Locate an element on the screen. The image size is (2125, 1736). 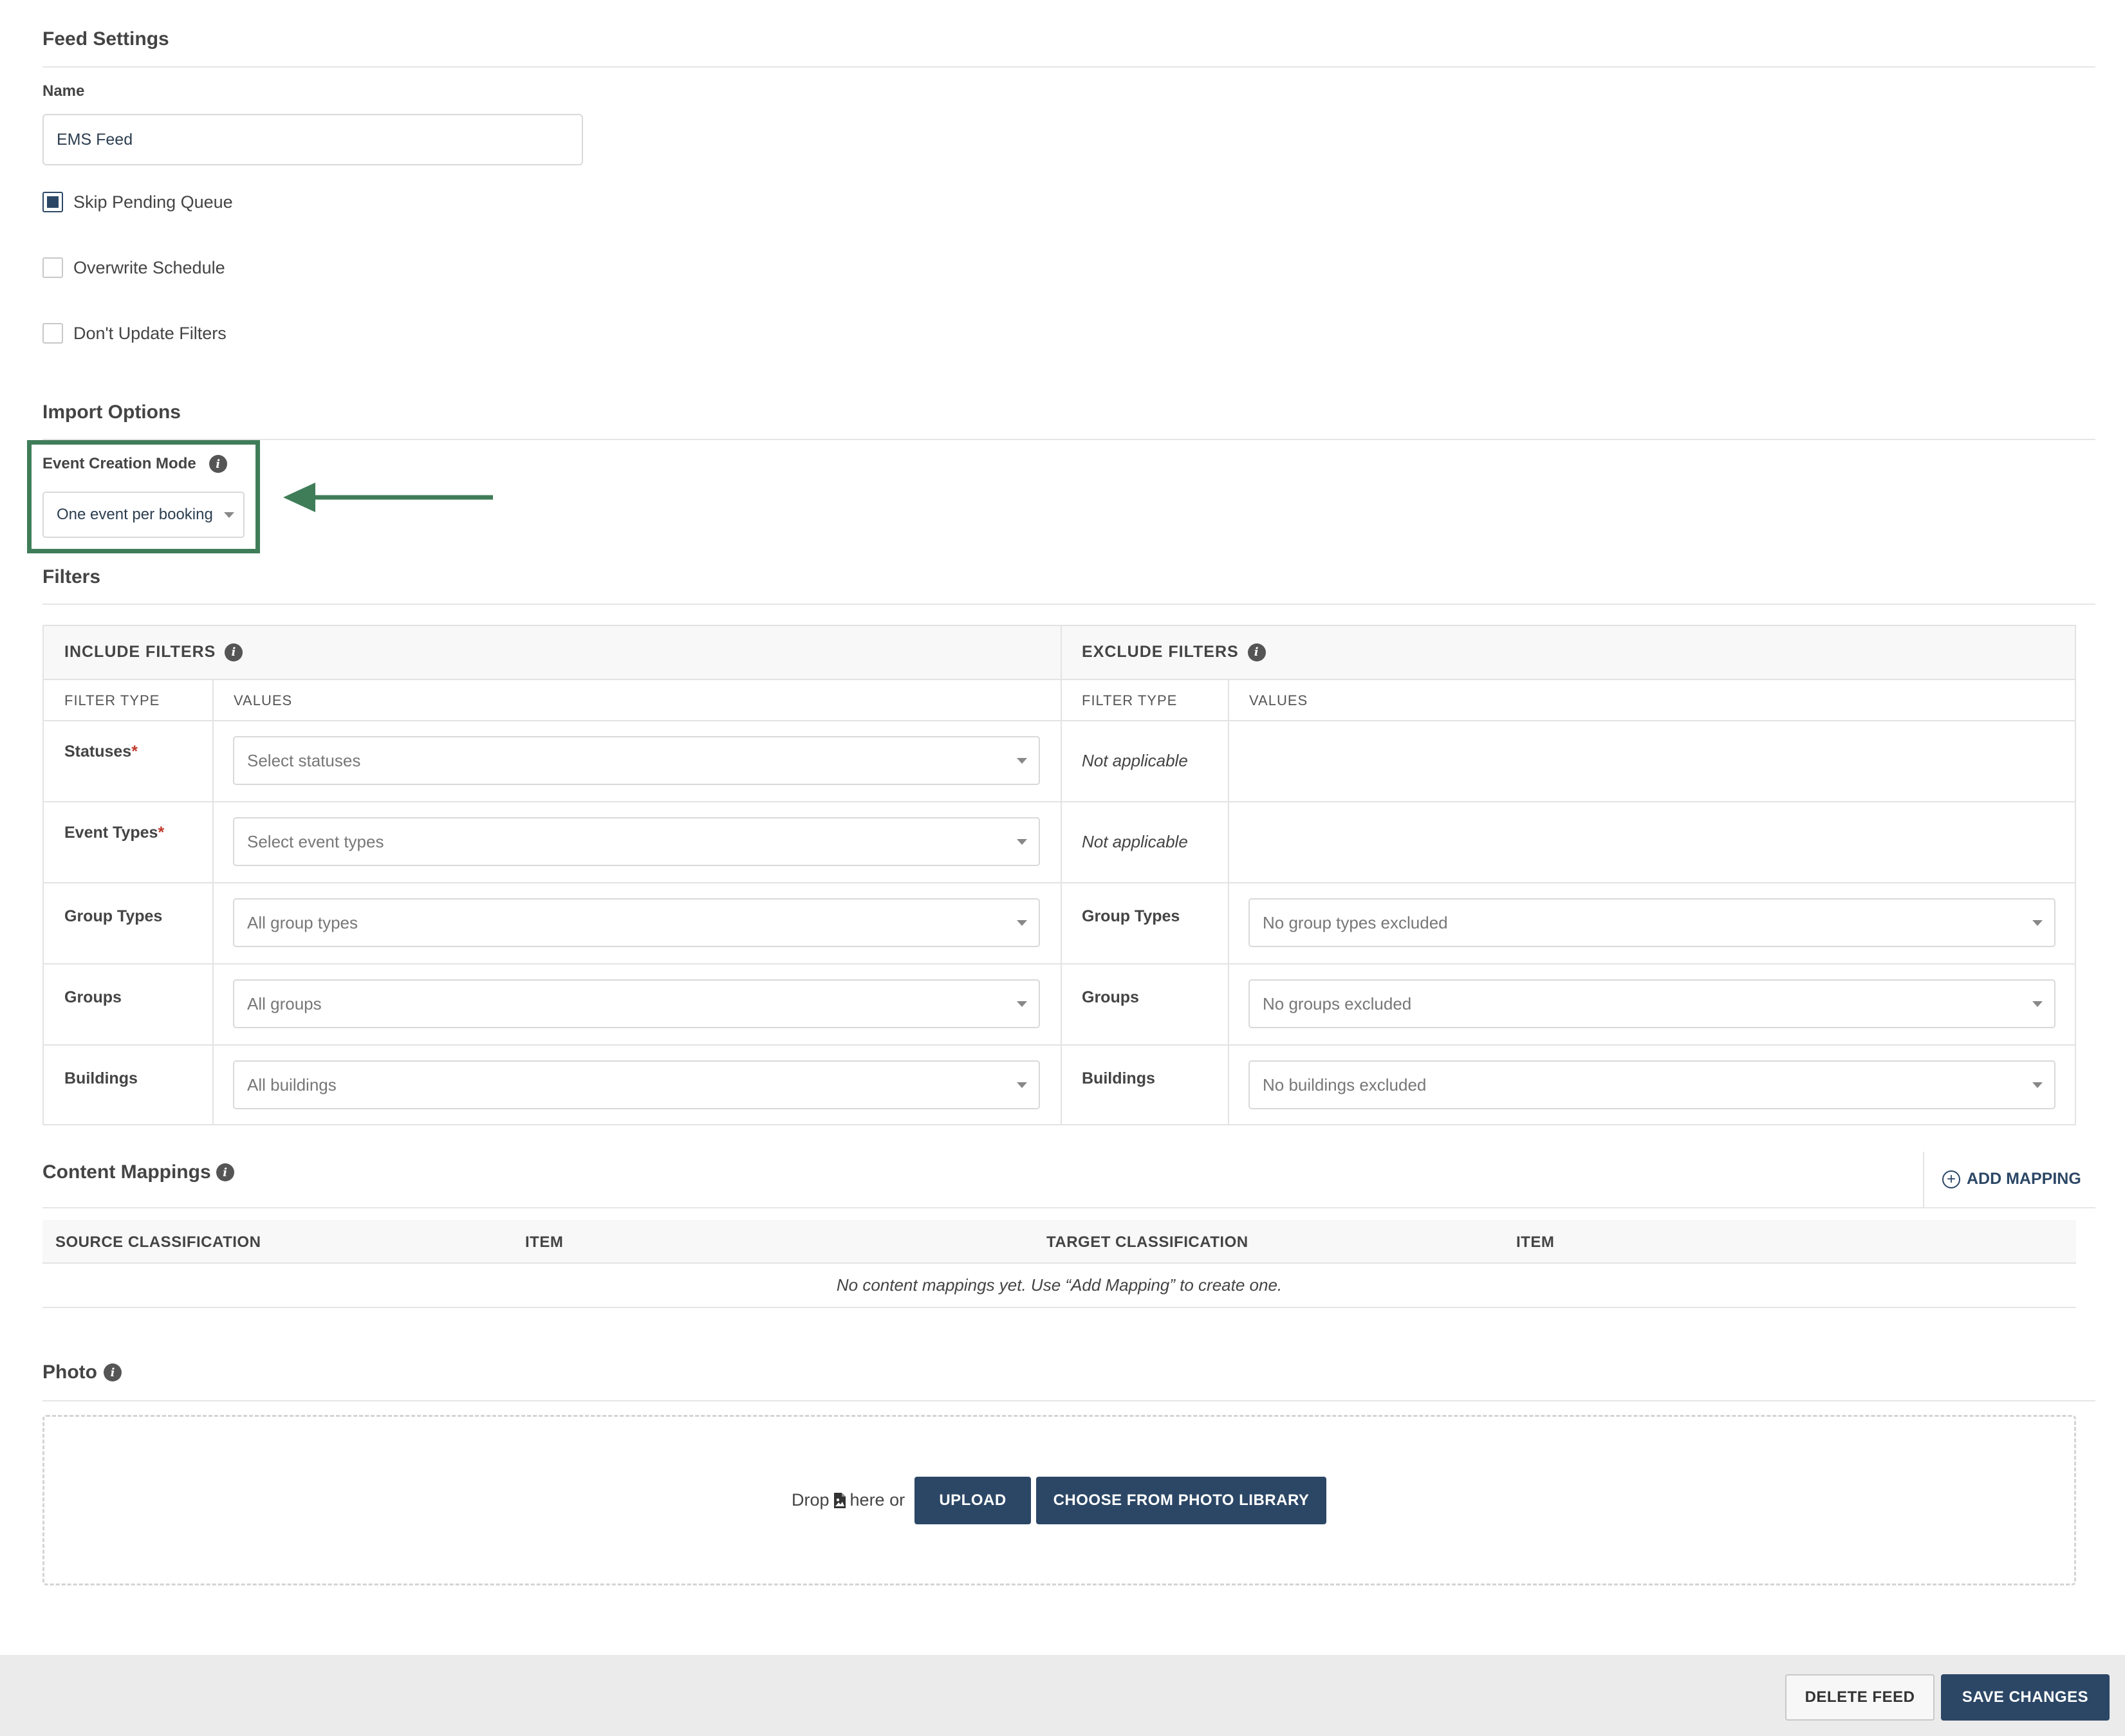
event-types-label-text: Event Types is located at coordinates (111, 833).